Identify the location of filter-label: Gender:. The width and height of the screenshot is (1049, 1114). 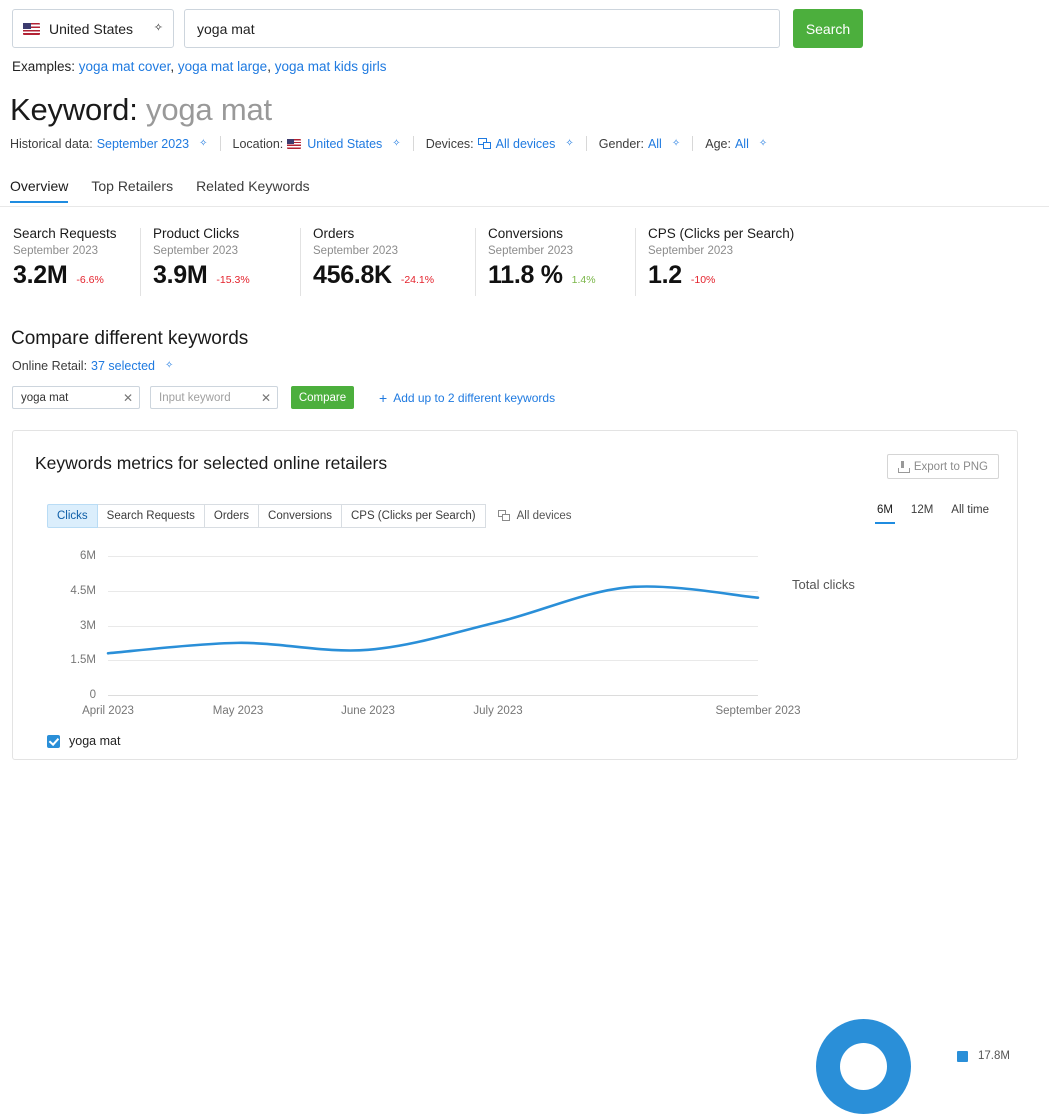
(621, 143).